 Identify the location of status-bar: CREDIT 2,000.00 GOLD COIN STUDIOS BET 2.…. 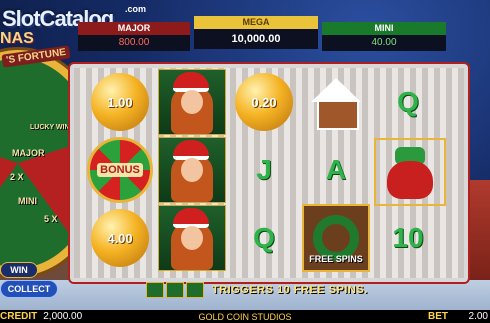
(245, 316).